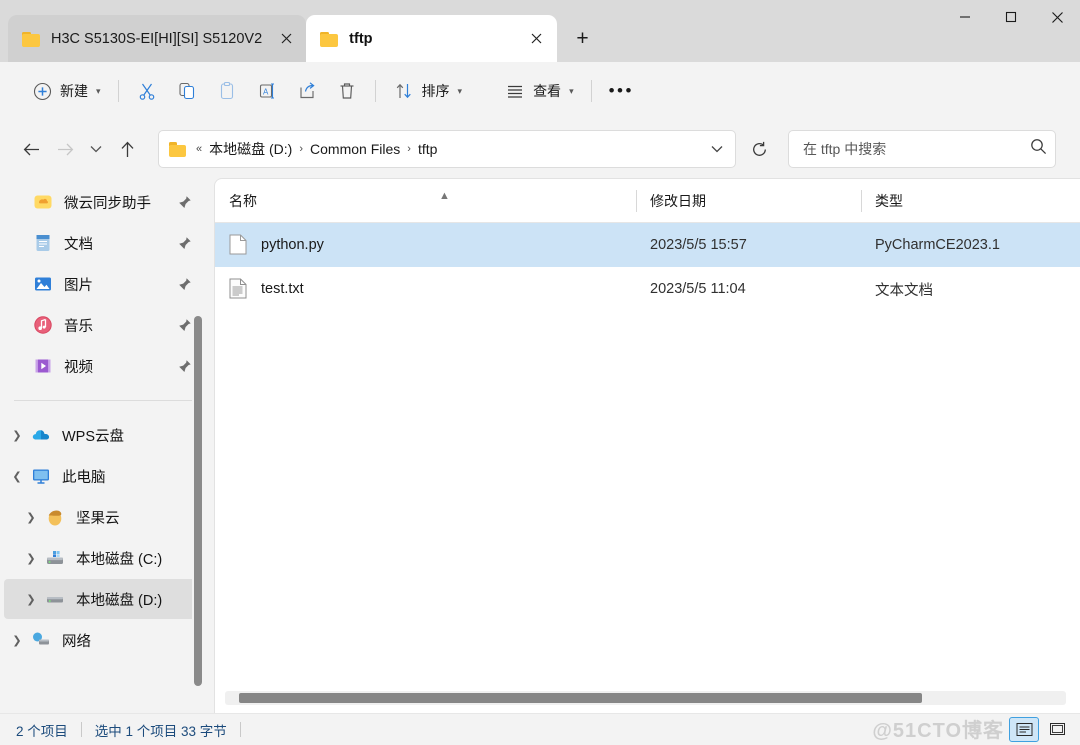 The height and width of the screenshot is (745, 1080). Describe the element at coordinates (104, 366) in the screenshot. I see `sidebar-item-videos: 视频` at that location.